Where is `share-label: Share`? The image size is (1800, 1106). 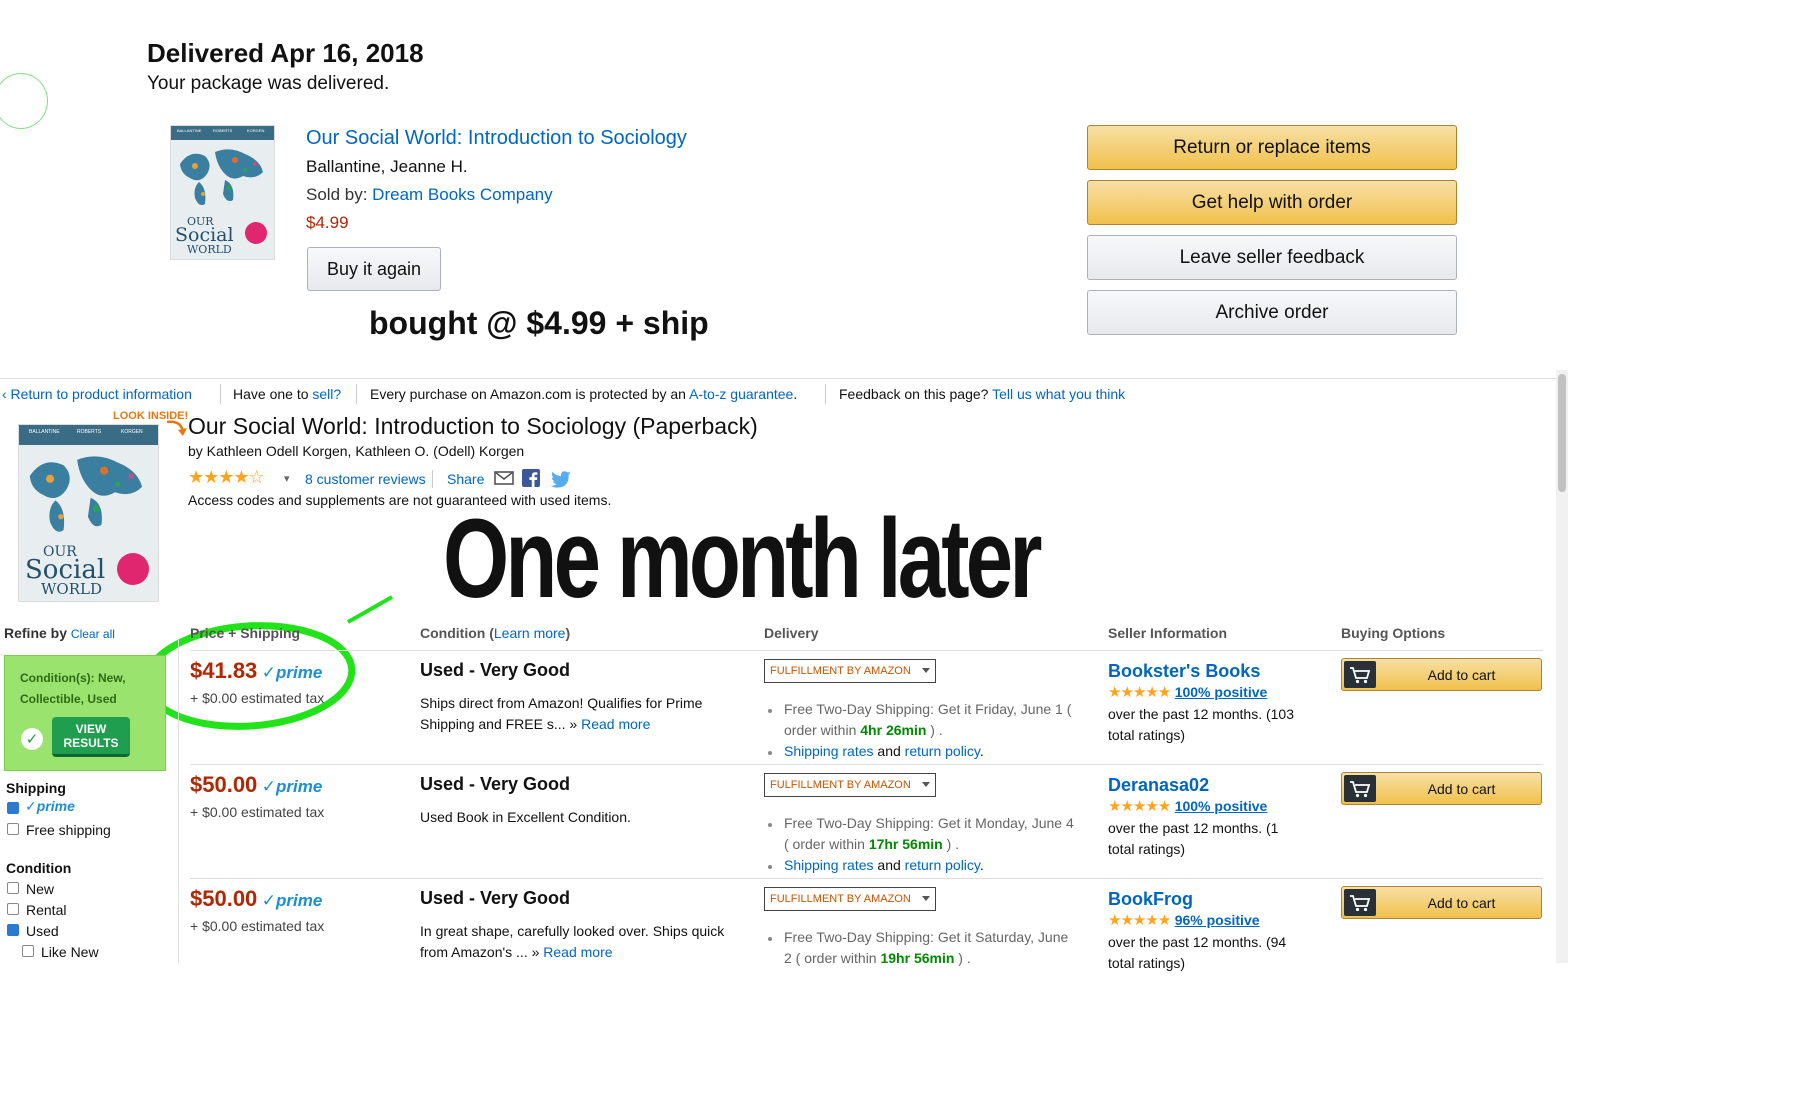 share-label: Share is located at coordinates (466, 479).